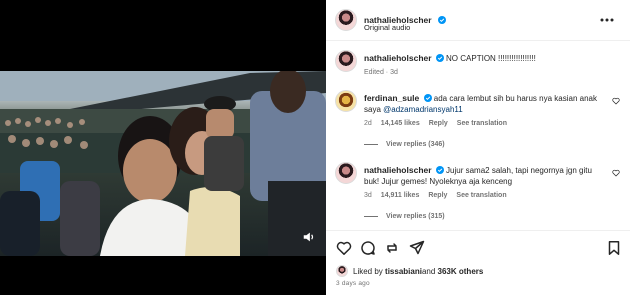 This screenshot has height=295, width=630. I want to click on view-replies-button: View replies (346), so click(404, 144).